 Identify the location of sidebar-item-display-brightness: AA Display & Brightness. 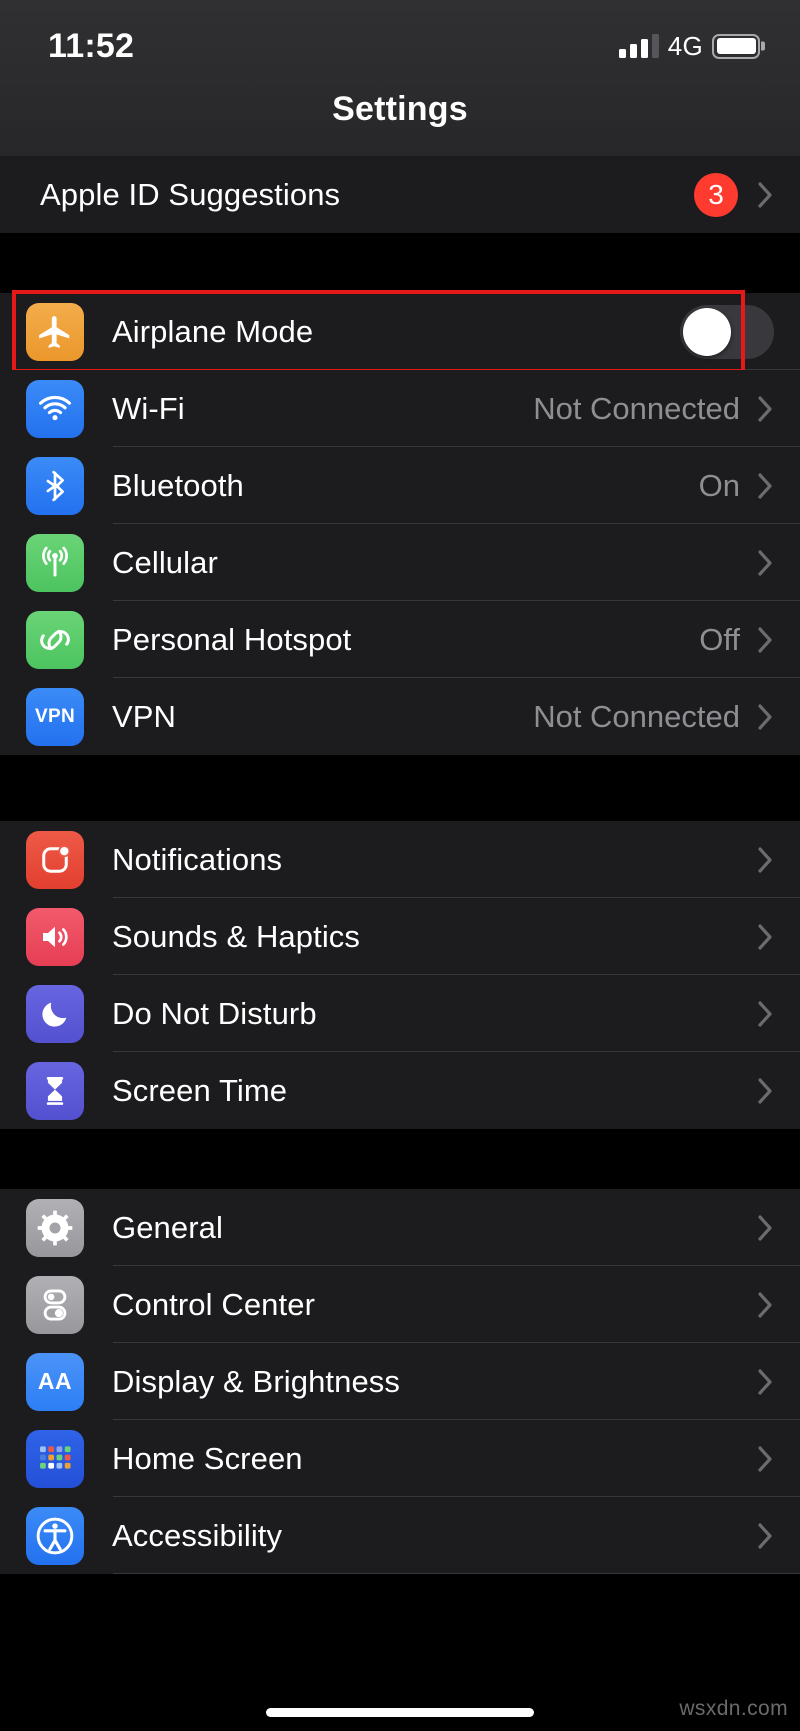
(400, 1381).